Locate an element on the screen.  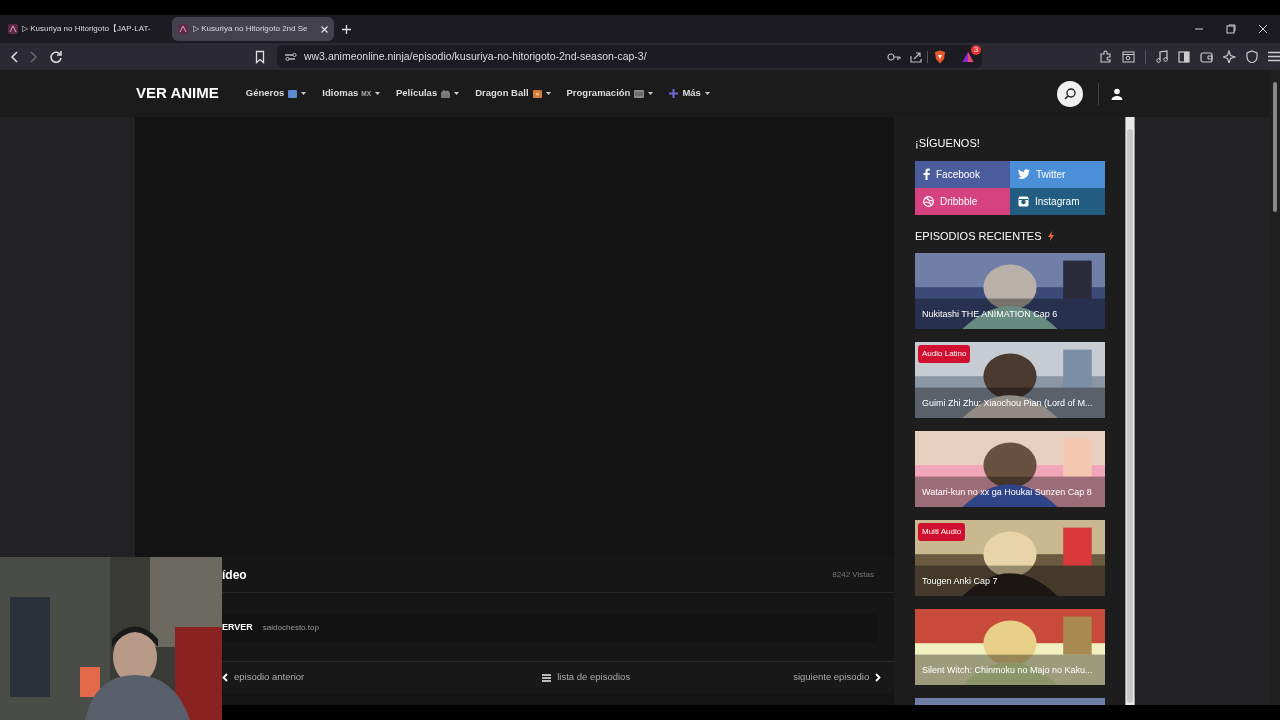
plus-icon is located at coordinates (674, 93).